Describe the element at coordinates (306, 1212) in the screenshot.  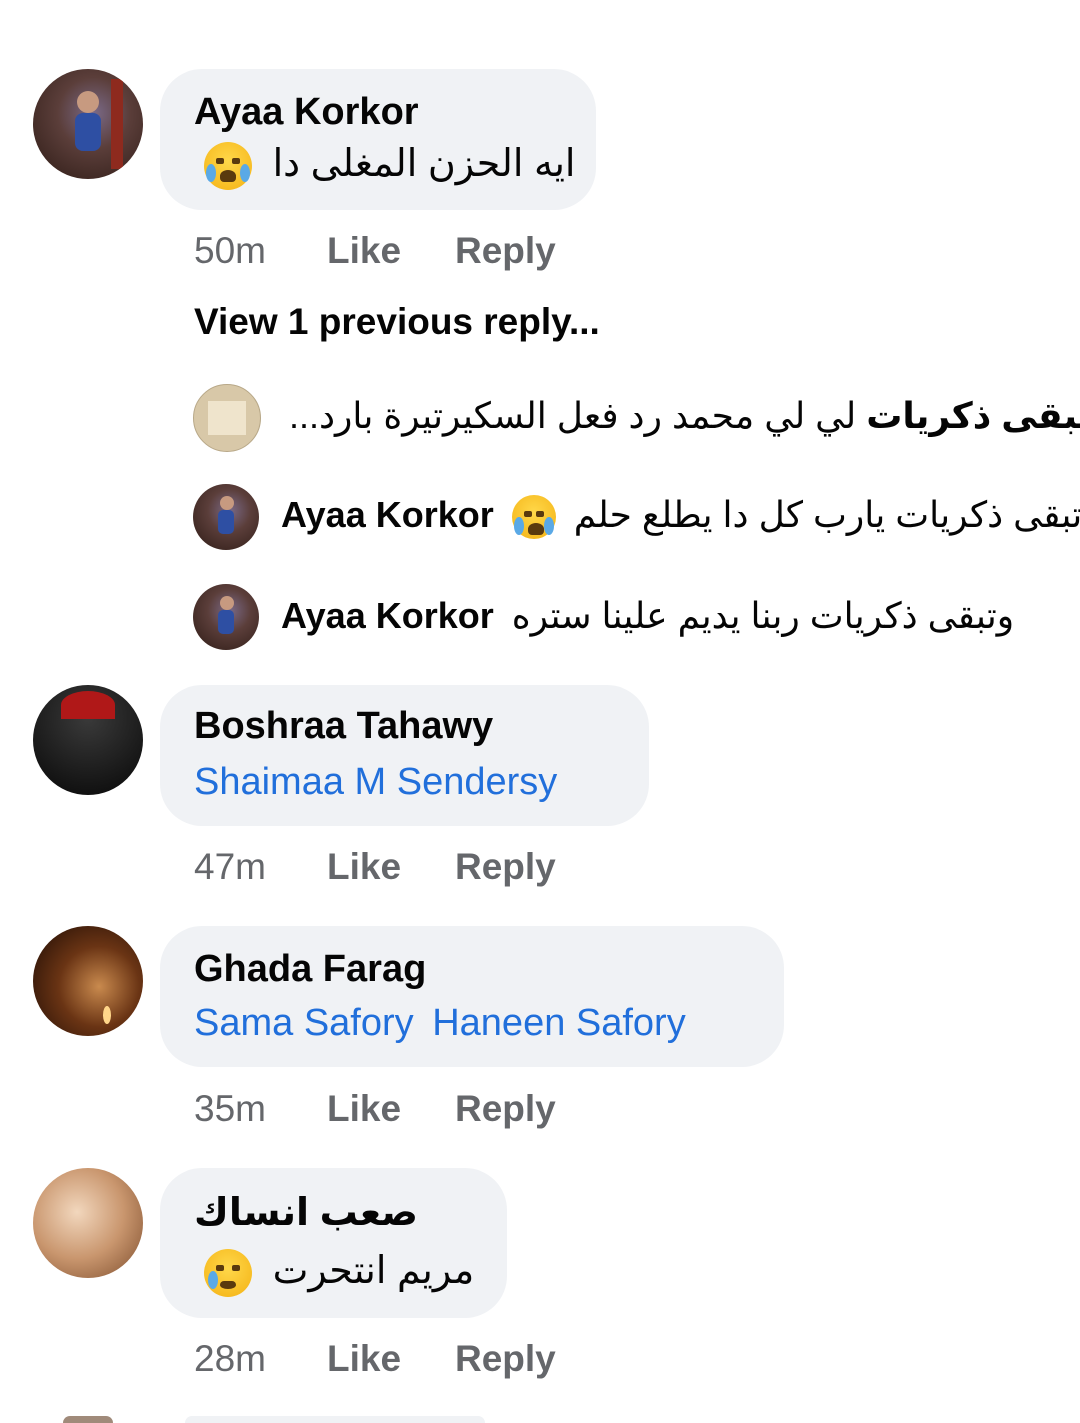
I see `comment-author: صعب انساك` at that location.